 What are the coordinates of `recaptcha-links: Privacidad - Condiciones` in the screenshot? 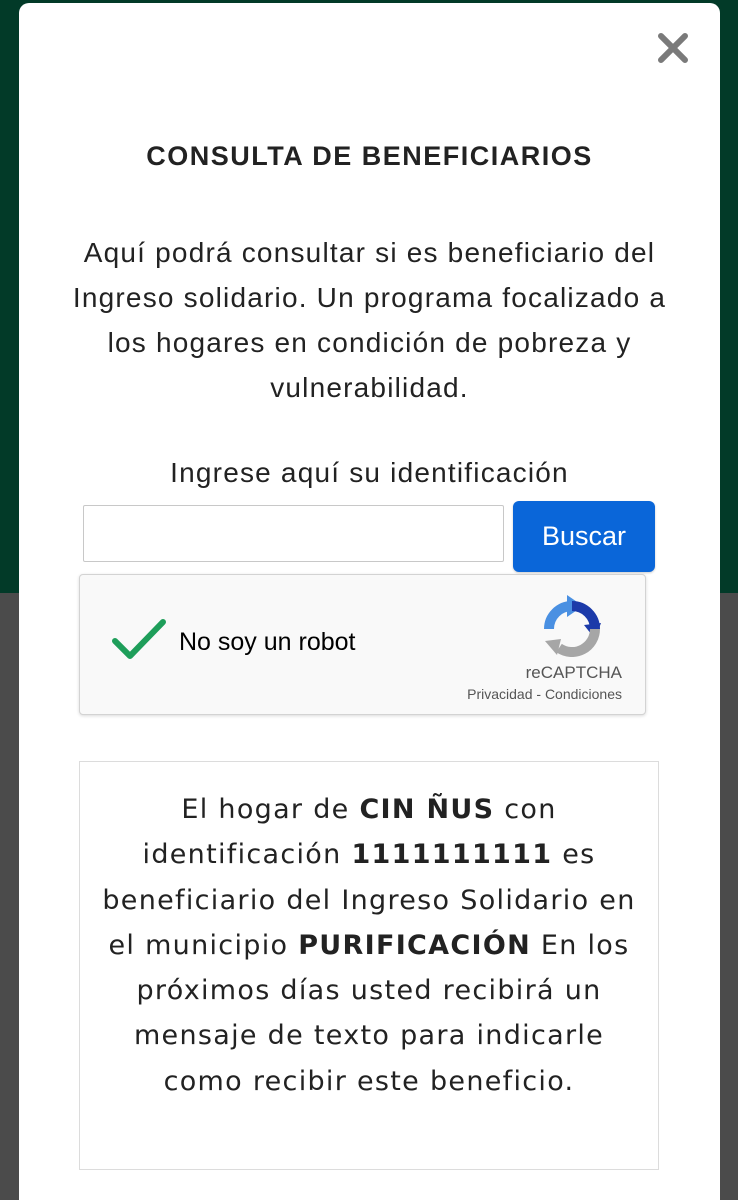 It's located at (521, 694).